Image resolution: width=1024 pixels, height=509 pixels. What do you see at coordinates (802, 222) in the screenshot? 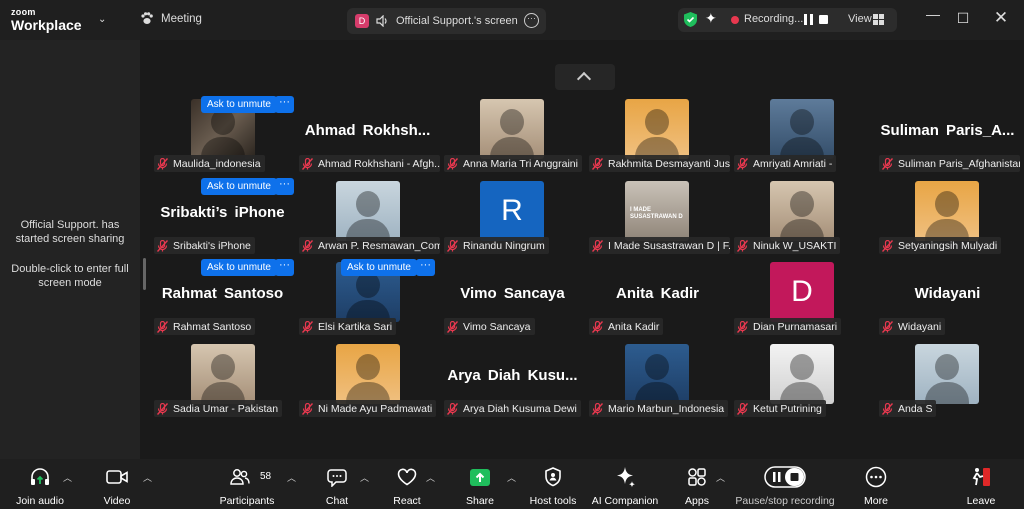
I see `participant-tile: Ninuk W_USAKTI` at bounding box center [802, 222].